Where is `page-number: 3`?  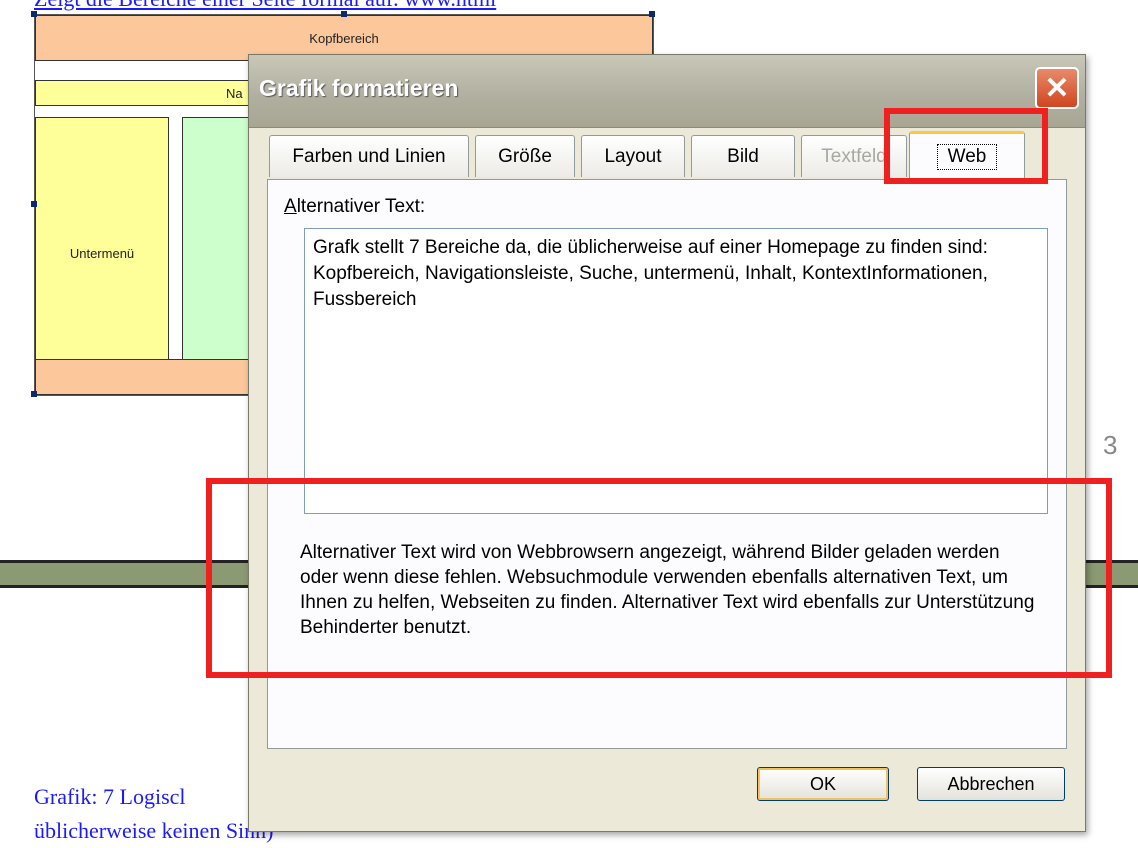
page-number: 3 is located at coordinates (1110, 445).